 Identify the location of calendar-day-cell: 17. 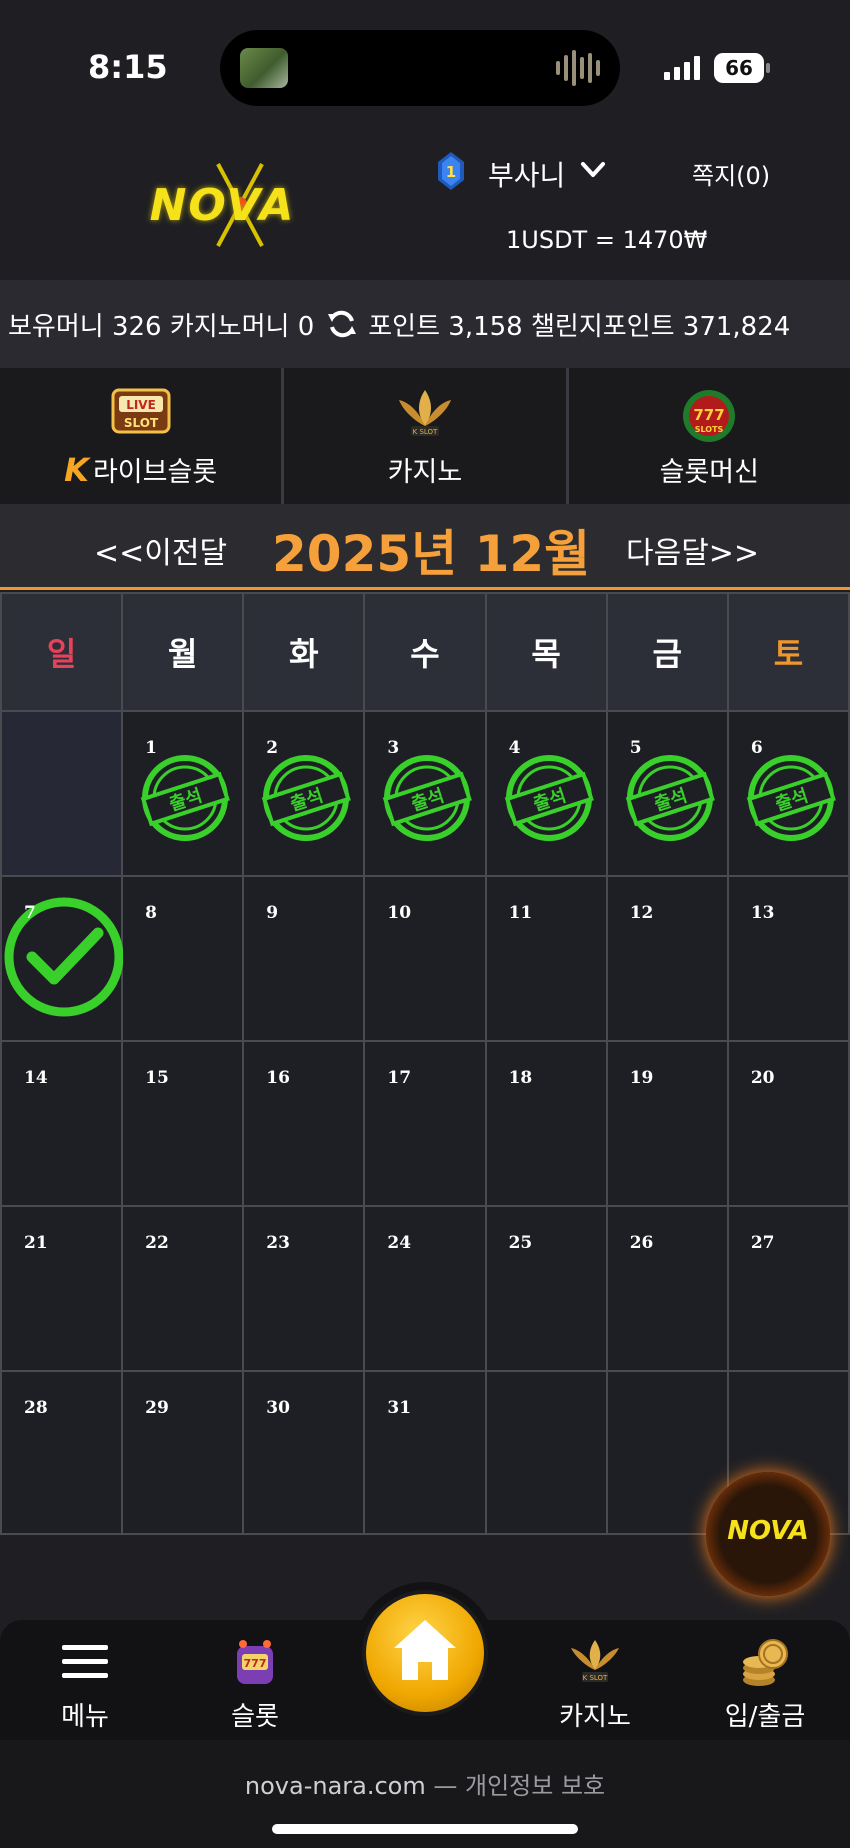
(426, 1123).